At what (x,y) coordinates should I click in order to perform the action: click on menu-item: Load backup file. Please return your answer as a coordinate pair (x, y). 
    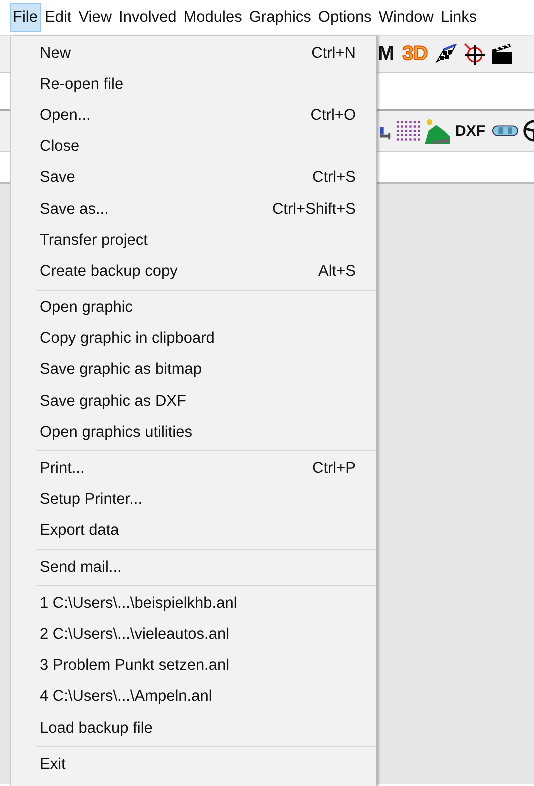
    Looking at the image, I should click on (96, 729).